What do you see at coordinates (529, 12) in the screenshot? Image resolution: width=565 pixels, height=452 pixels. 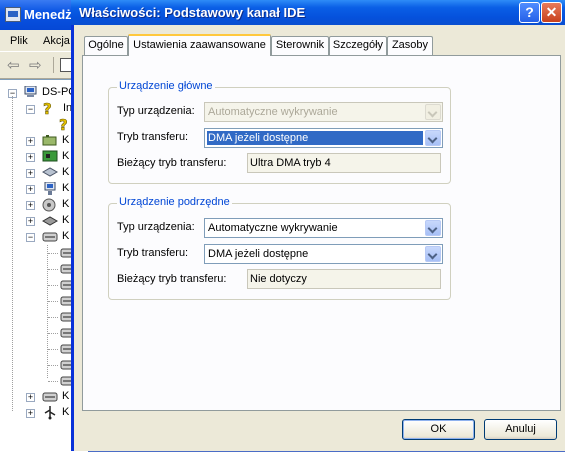 I see `help-button: ?` at bounding box center [529, 12].